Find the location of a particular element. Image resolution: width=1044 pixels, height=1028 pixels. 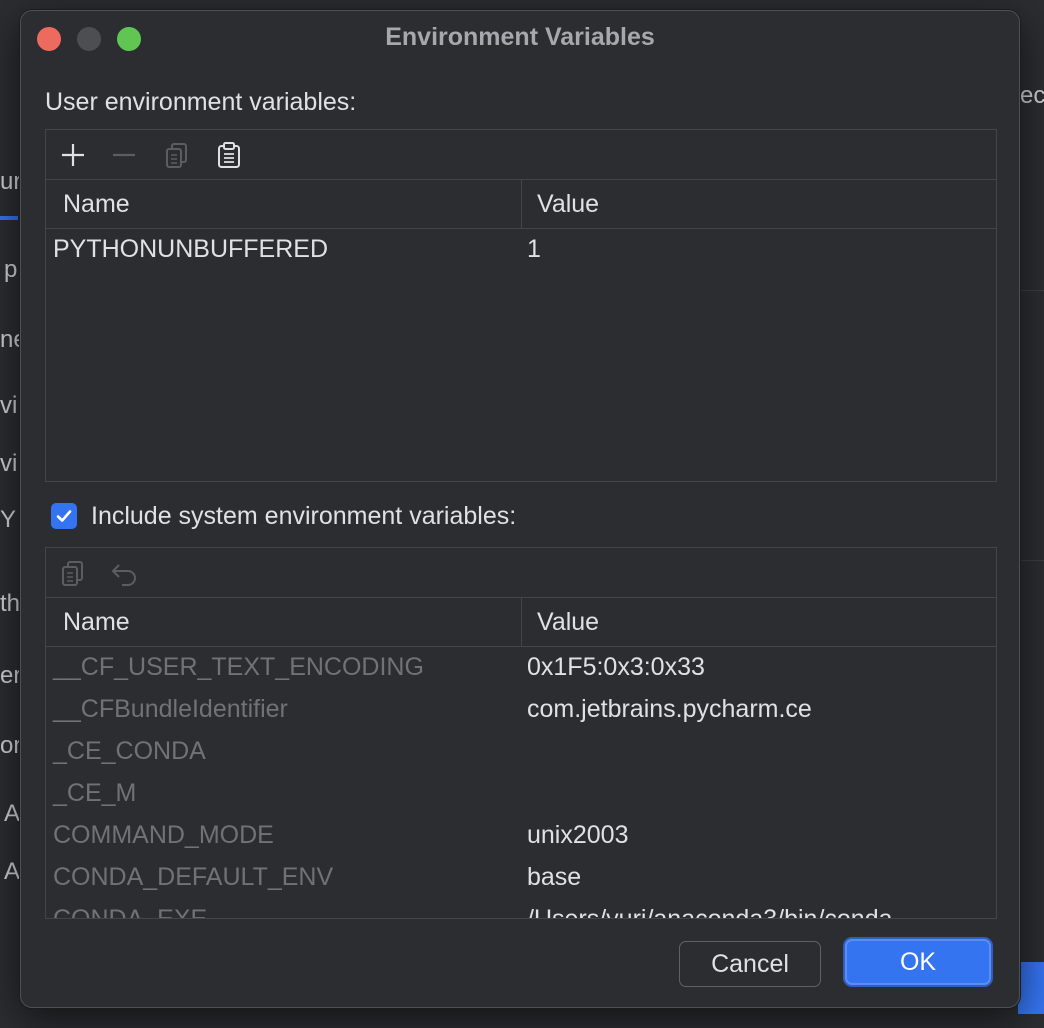

include-system-label: Include system environment variables: is located at coordinates (304, 515).